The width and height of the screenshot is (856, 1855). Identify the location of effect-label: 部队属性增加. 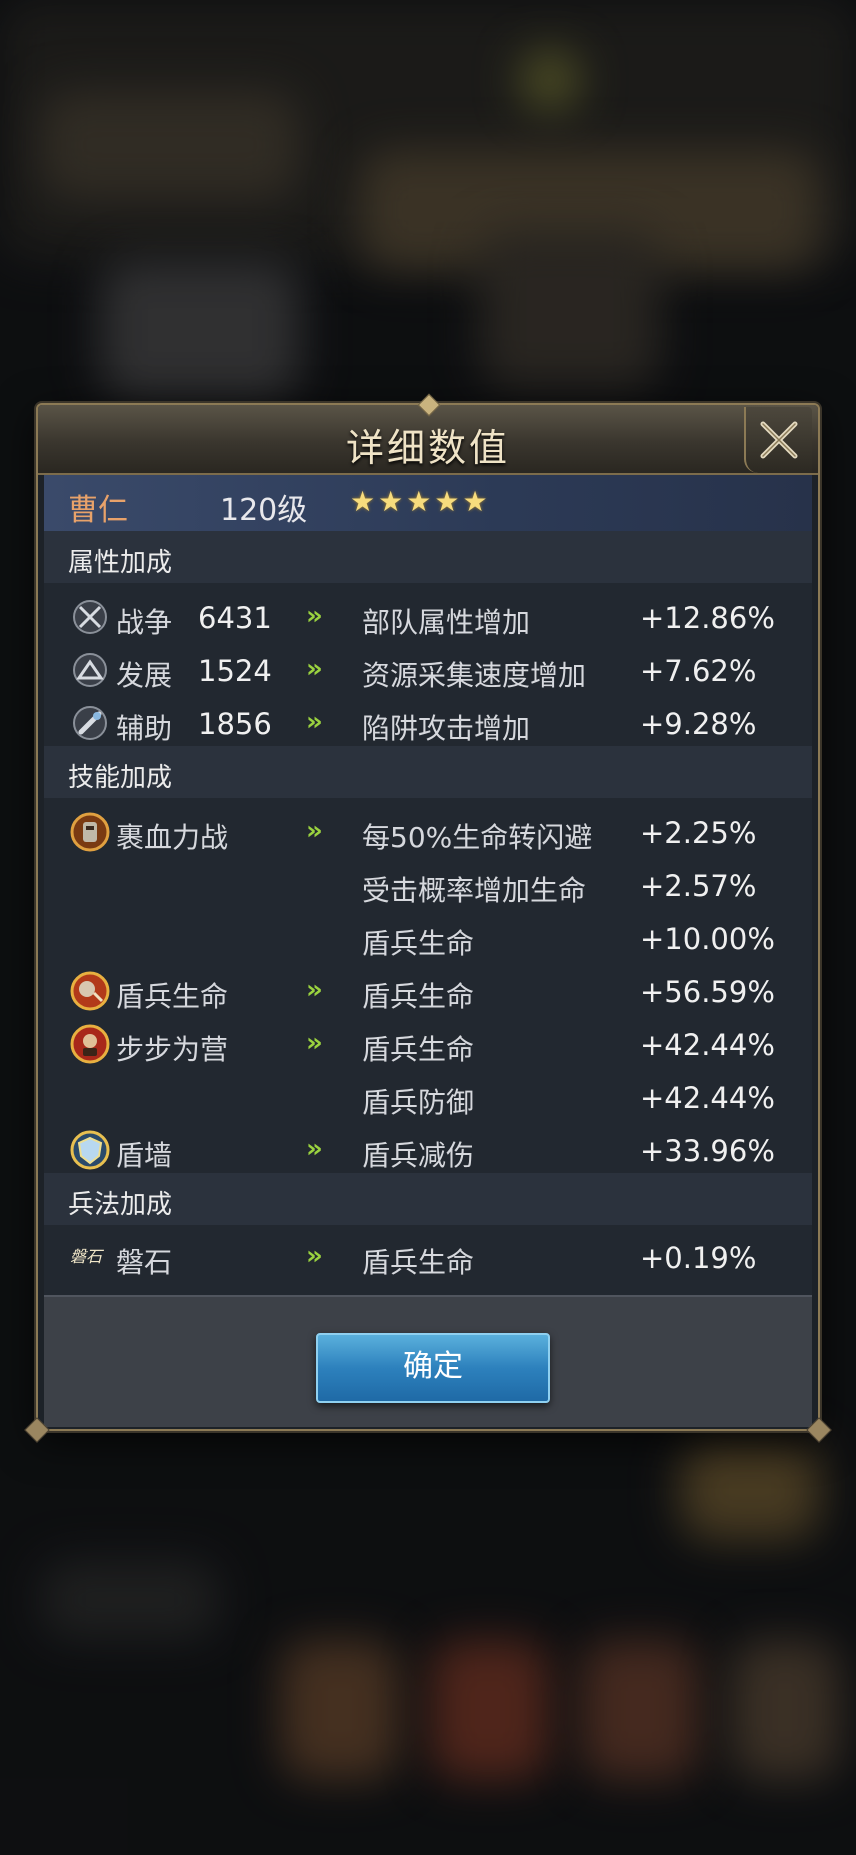
(446, 622).